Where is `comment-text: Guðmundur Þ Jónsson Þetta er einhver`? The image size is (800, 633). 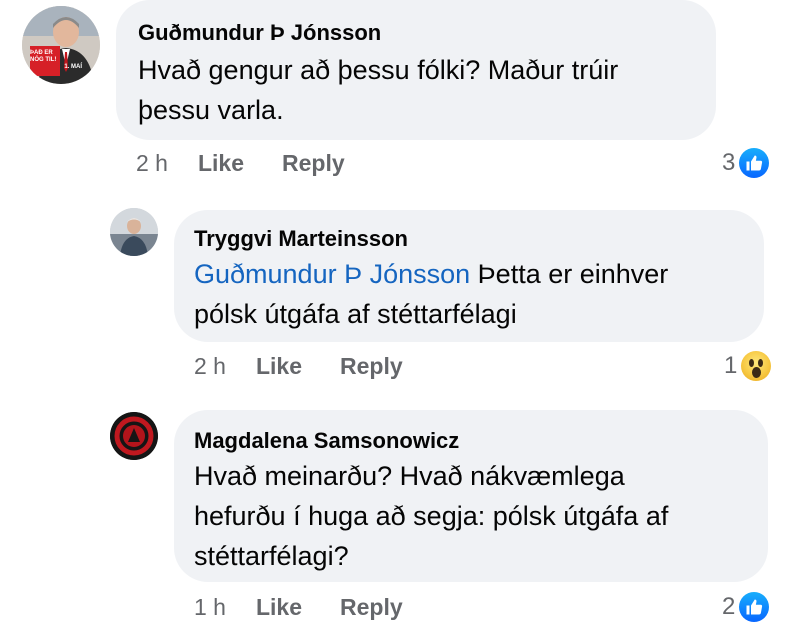
comment-text: Guðmundur Þ Jónsson Þetta er einhver is located at coordinates (469, 274).